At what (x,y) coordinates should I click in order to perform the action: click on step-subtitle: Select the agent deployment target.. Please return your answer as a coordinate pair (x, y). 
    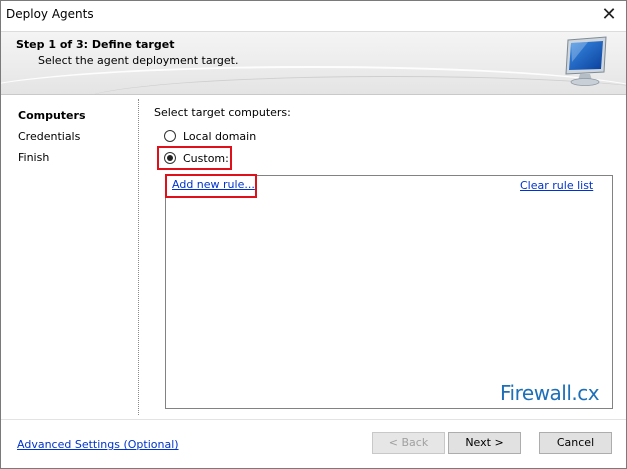
    Looking at the image, I should click on (138, 60).